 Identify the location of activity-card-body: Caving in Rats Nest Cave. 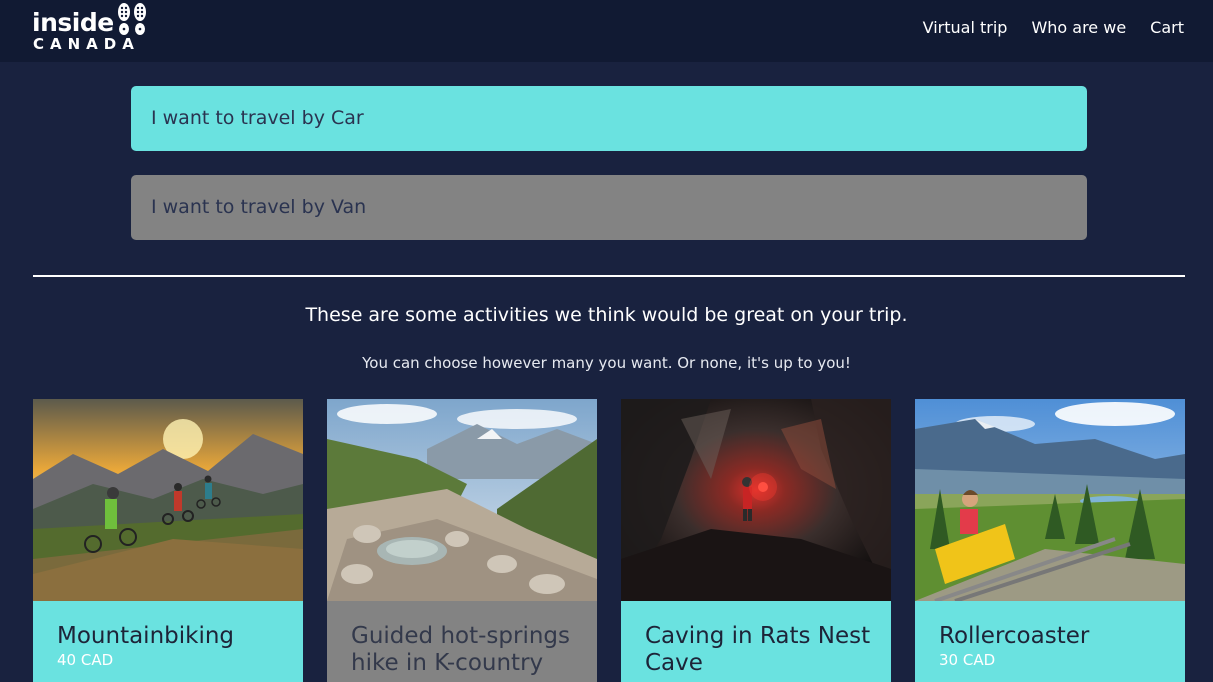
(756, 641).